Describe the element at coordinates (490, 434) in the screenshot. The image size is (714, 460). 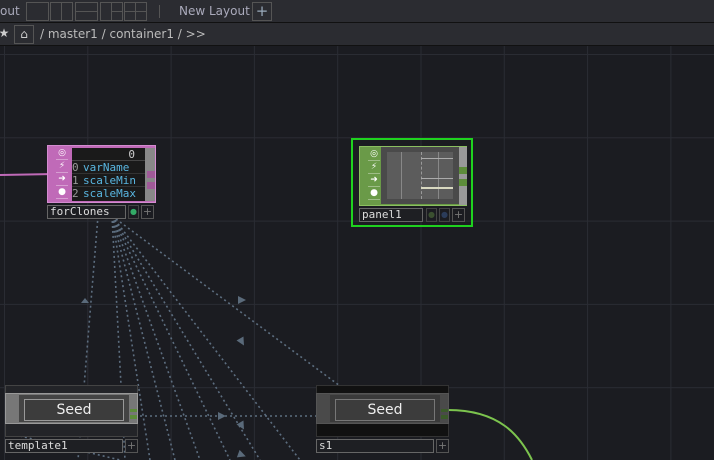
I see `green-wire` at that location.